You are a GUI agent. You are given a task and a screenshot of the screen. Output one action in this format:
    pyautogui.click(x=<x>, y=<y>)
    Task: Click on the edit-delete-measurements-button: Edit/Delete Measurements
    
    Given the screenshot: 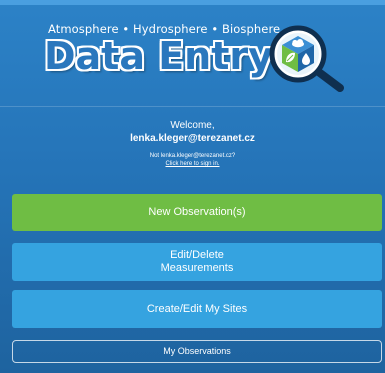 What is the action you would take?
    pyautogui.click(x=197, y=262)
    